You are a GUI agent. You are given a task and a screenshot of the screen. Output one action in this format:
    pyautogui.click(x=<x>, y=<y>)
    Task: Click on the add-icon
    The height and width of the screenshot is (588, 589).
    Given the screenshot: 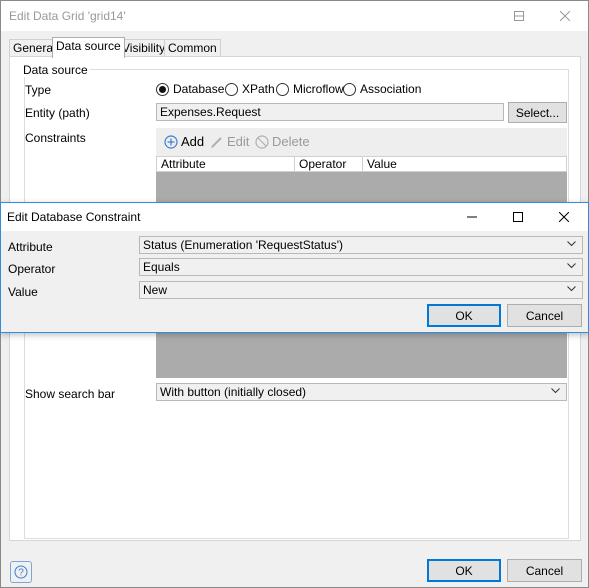 What is the action you would take?
    pyautogui.click(x=171, y=141)
    